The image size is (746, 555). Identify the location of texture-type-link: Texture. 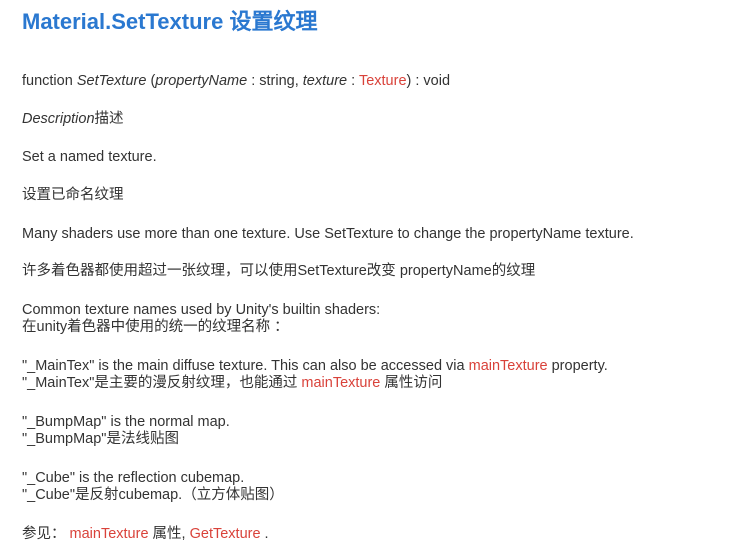
(383, 81).